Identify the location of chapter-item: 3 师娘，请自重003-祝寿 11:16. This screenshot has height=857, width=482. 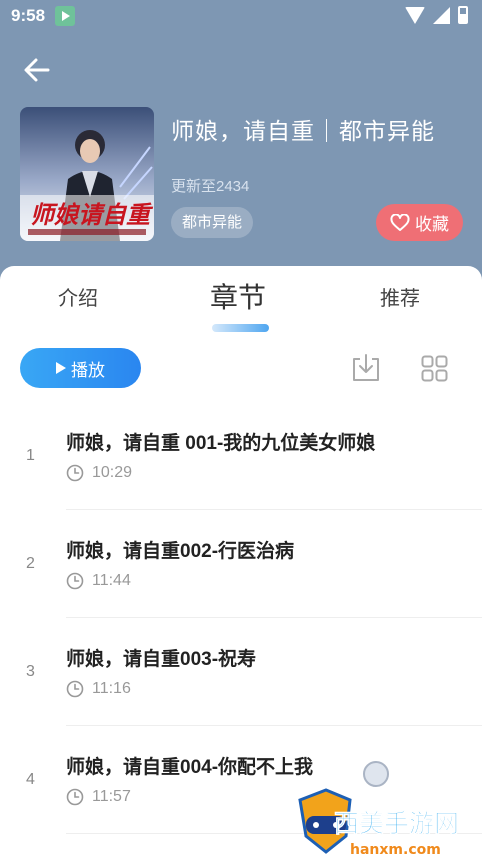
(241, 672).